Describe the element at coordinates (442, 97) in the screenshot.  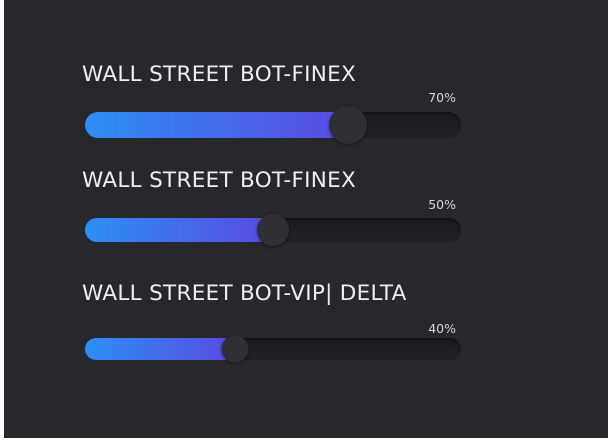
I see `slider-percent: 70%` at that location.